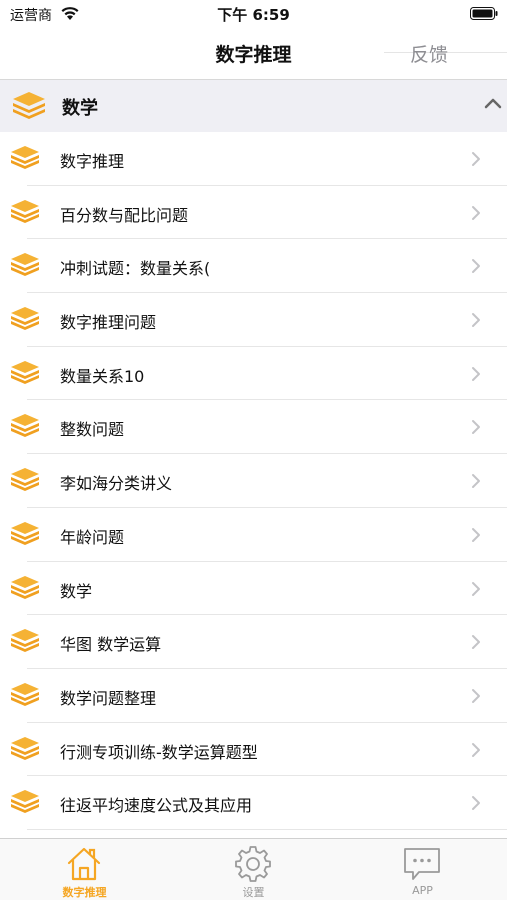 The height and width of the screenshot is (900, 507). Describe the element at coordinates (422, 890) in the screenshot. I see `tab-label: APP` at that location.